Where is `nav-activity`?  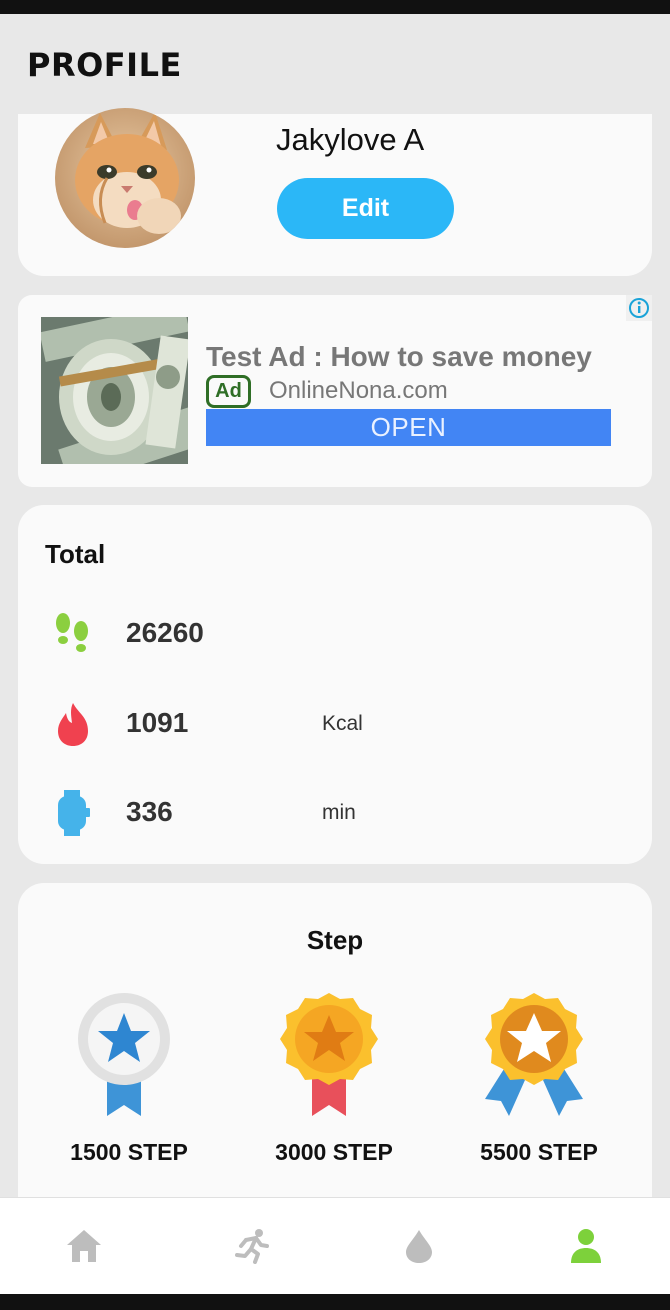
nav-activity is located at coordinates (252, 1246).